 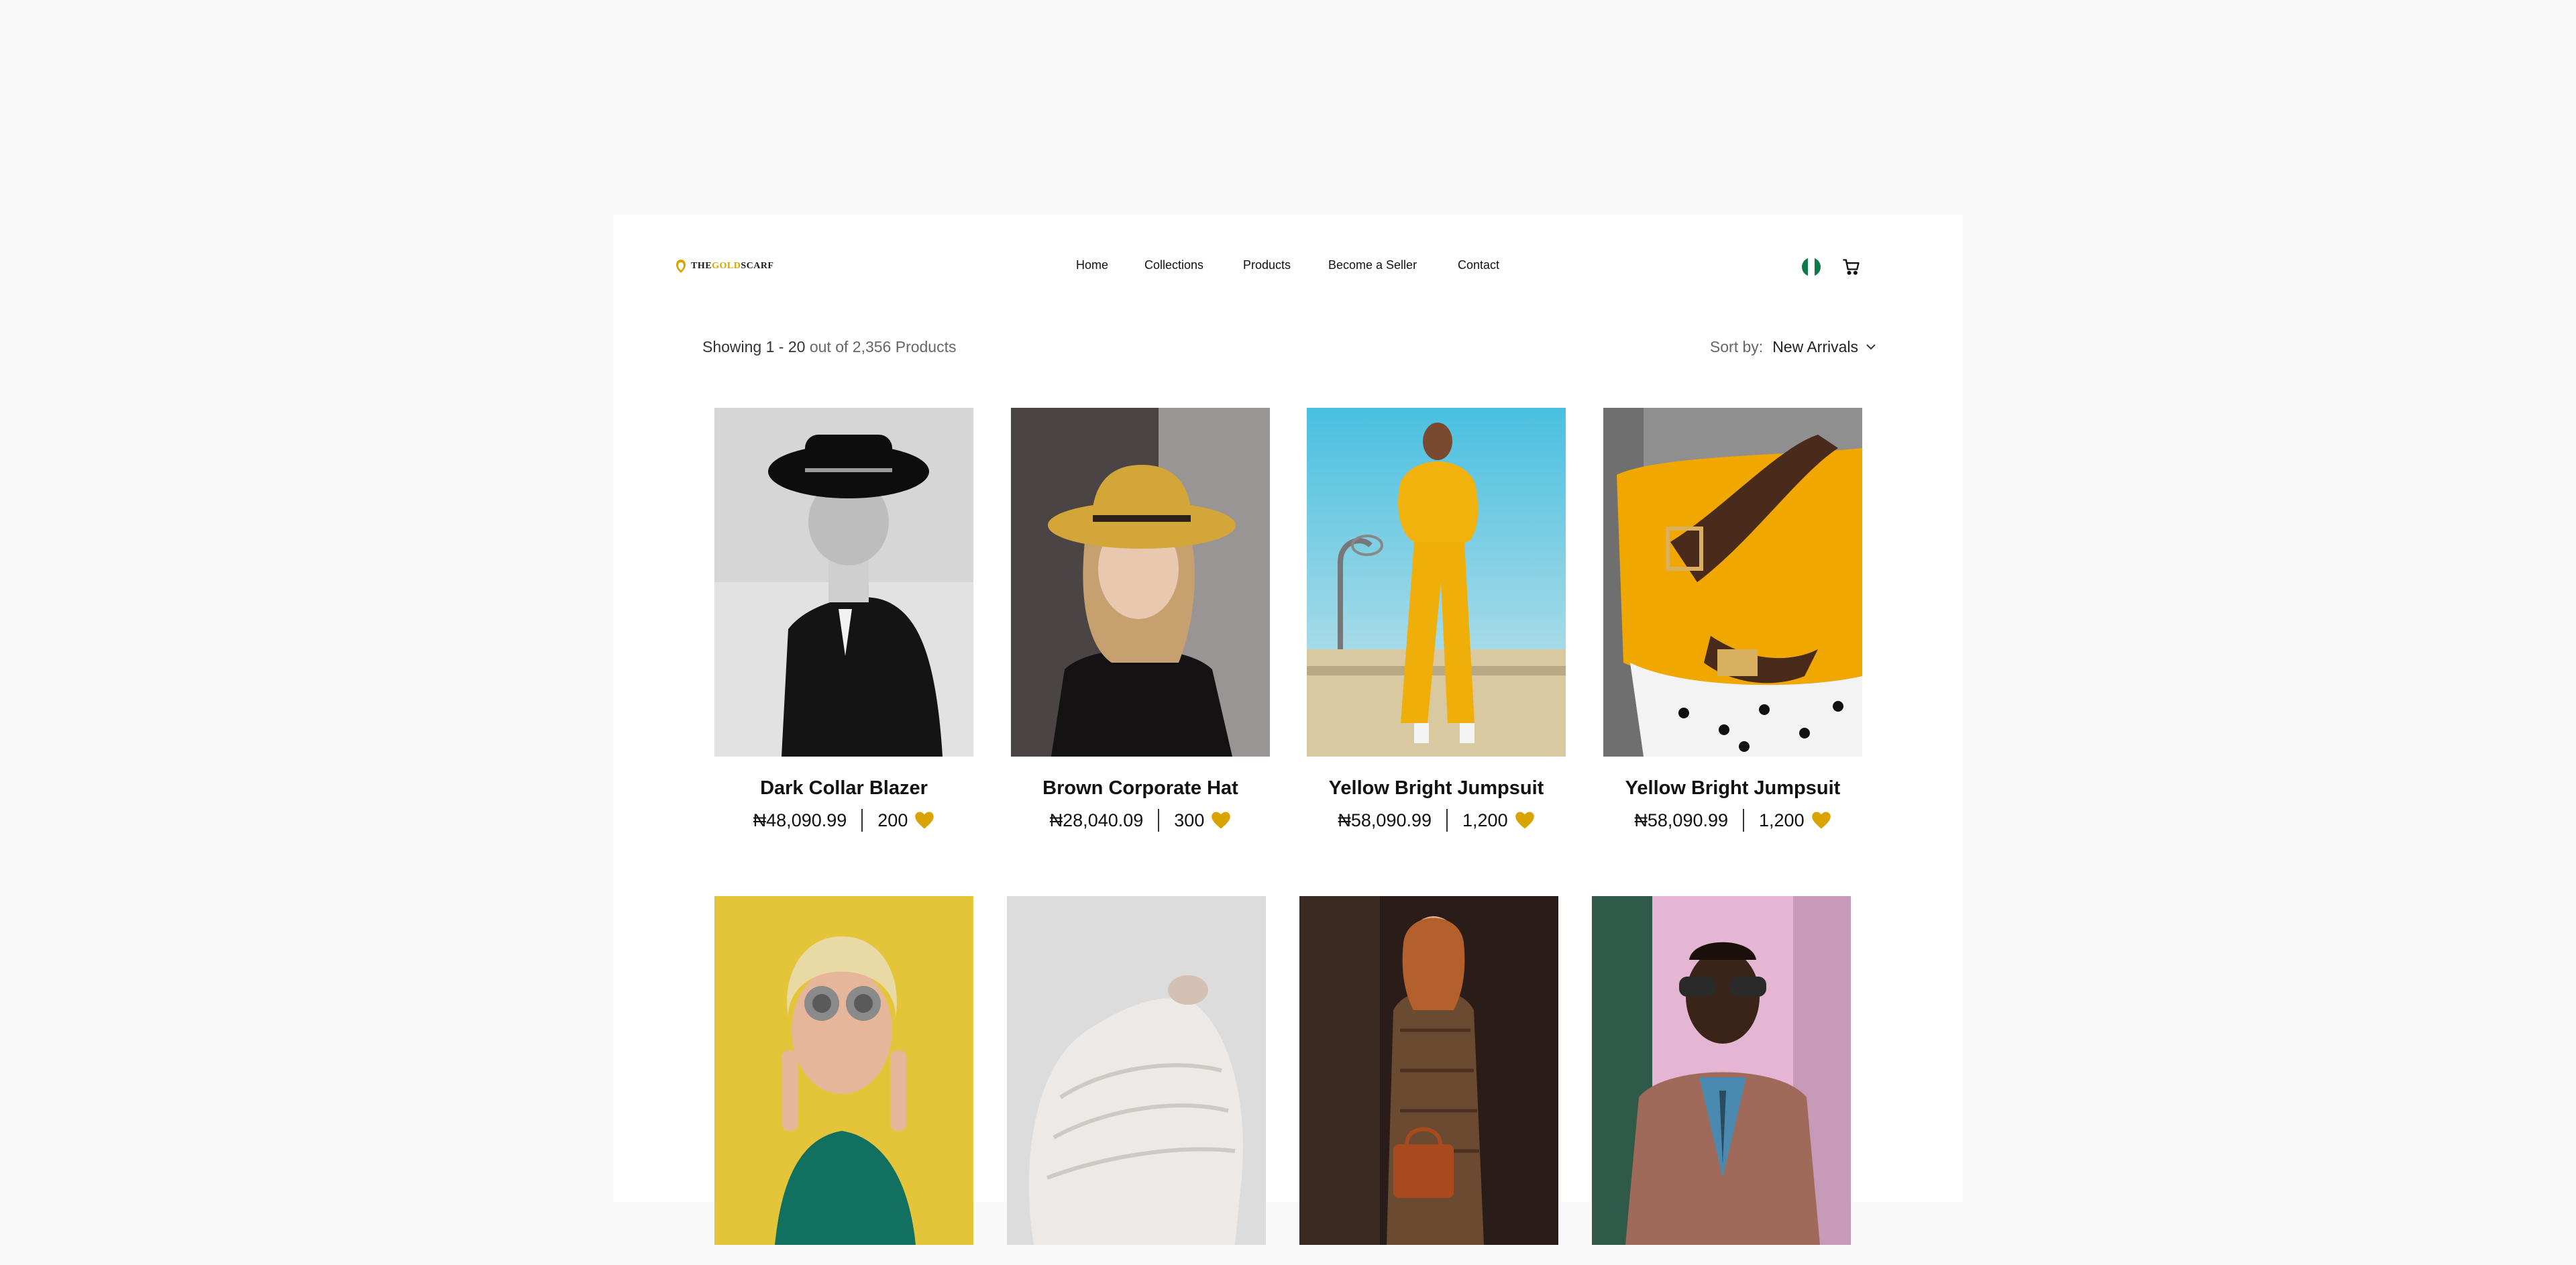 What do you see at coordinates (1173, 265) in the screenshot?
I see `nav-collections: Collections` at bounding box center [1173, 265].